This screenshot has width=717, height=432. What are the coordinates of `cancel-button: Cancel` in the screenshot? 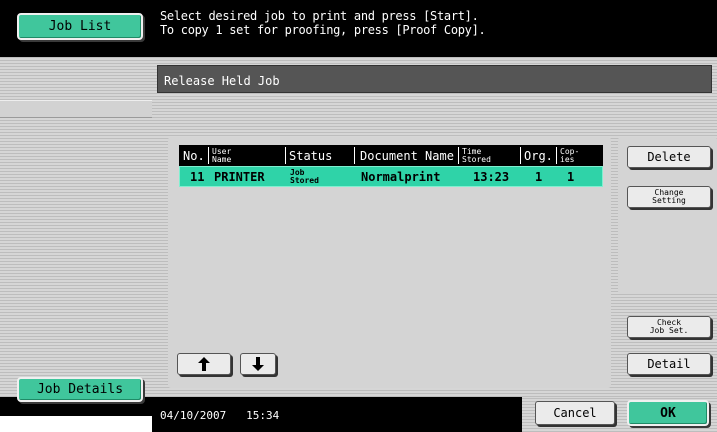 It's located at (575, 413).